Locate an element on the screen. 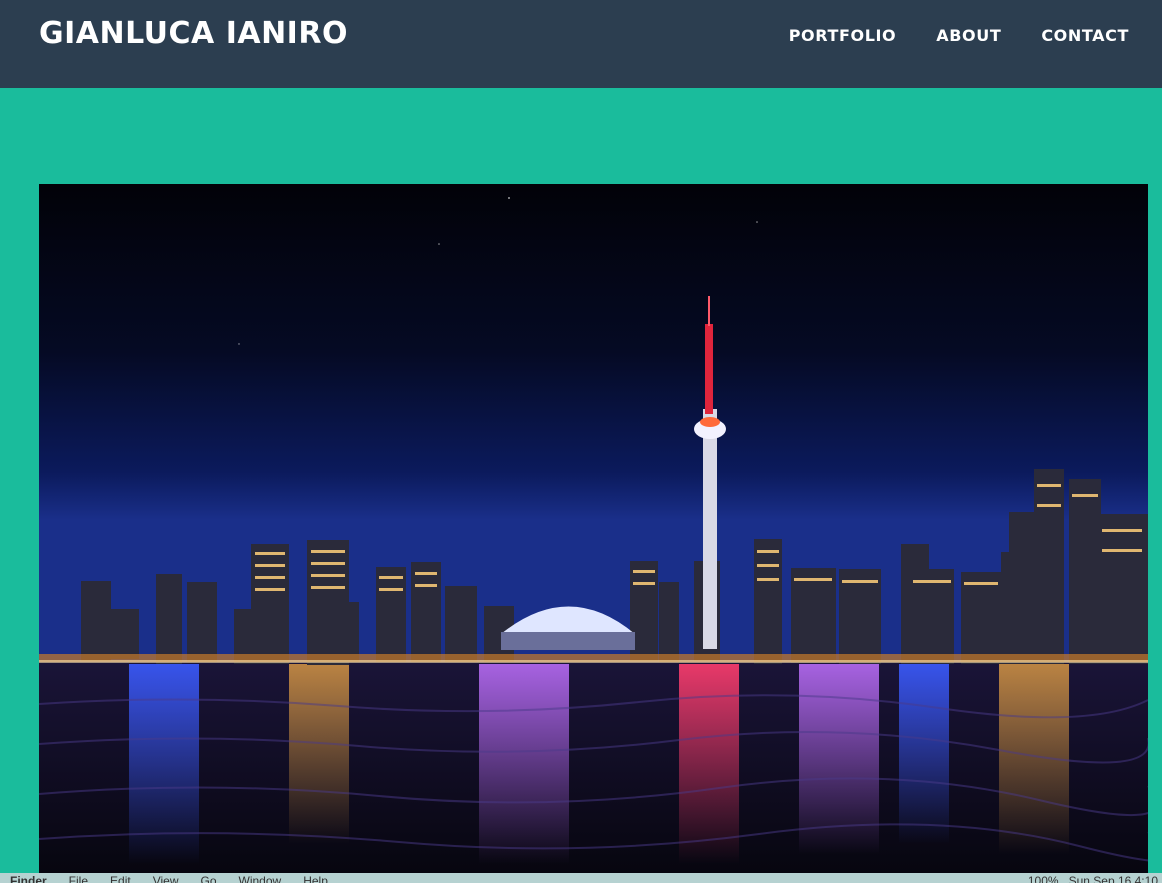  menubar-file: File is located at coordinates (78, 878).